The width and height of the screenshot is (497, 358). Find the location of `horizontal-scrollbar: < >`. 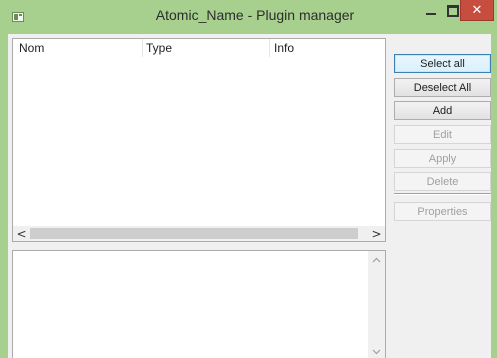

horizontal-scrollbar: < > is located at coordinates (199, 233).